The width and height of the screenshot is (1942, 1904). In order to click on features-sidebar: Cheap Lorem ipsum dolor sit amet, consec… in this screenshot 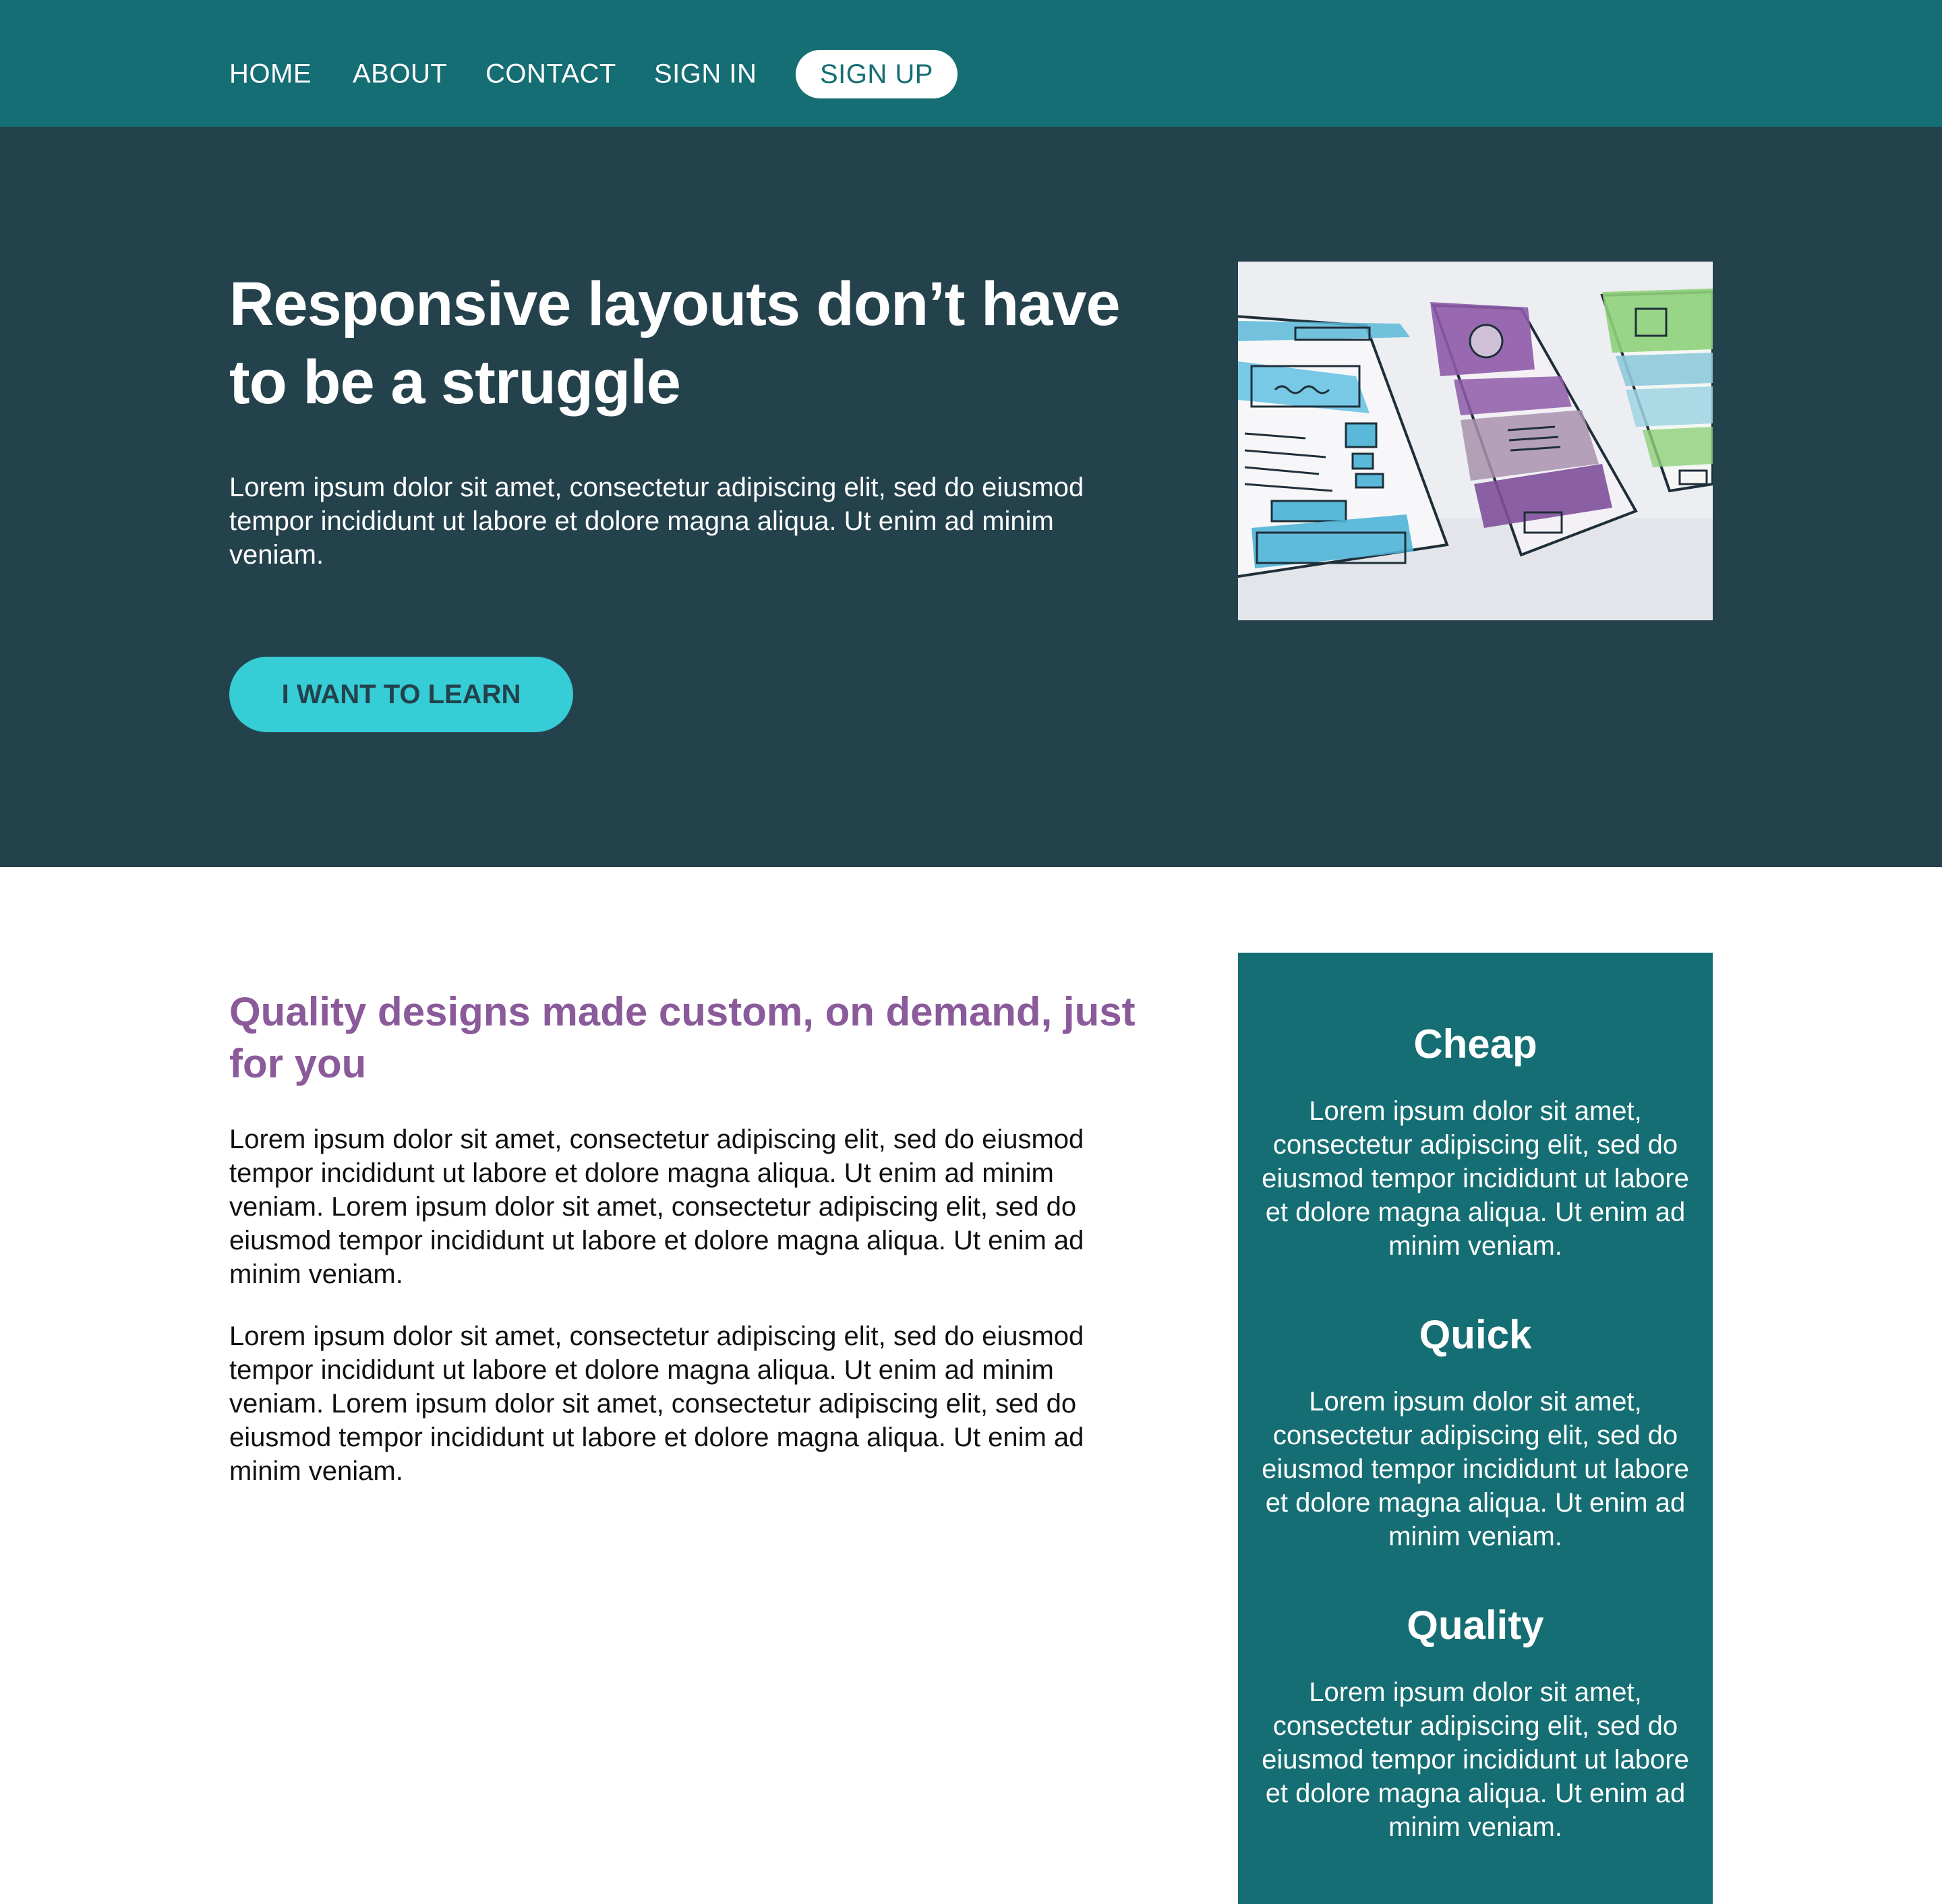, I will do `click(1476, 1429)`.